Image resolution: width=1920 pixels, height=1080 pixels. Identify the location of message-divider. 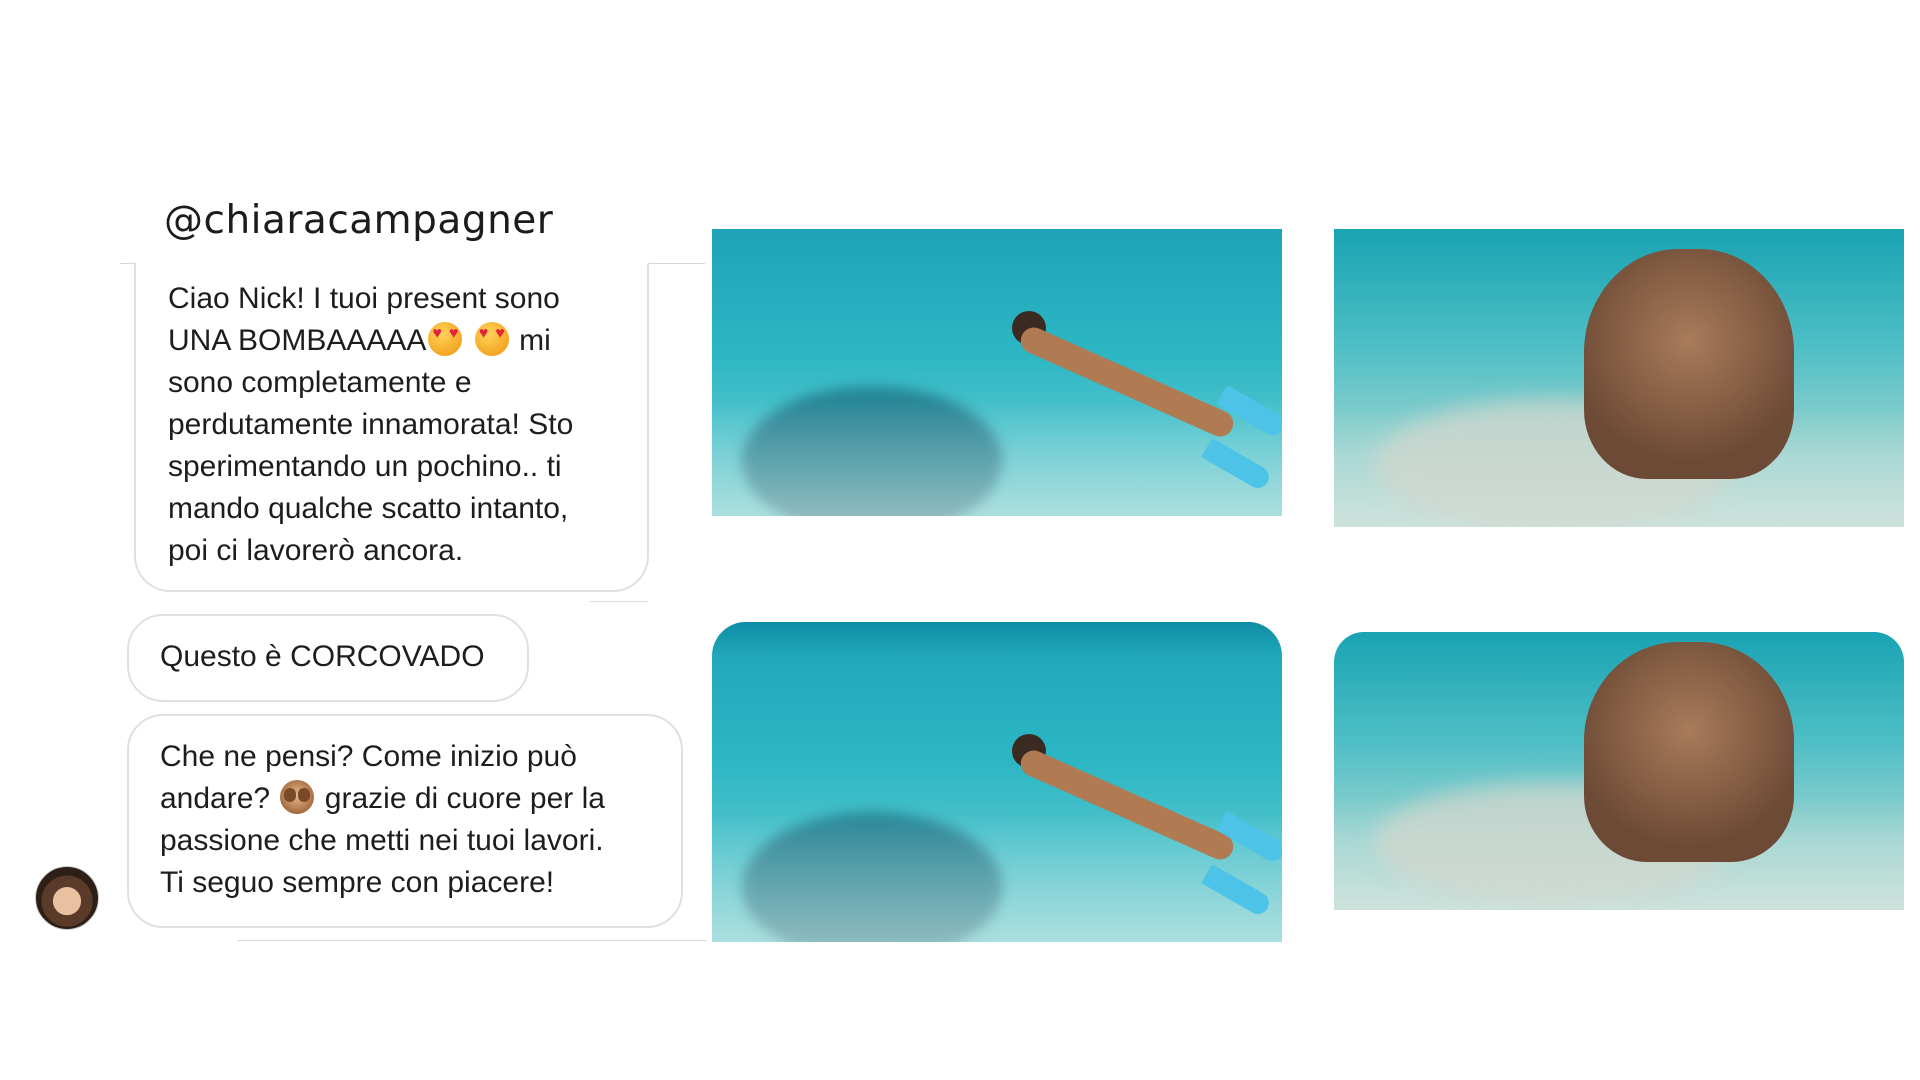
(619, 601).